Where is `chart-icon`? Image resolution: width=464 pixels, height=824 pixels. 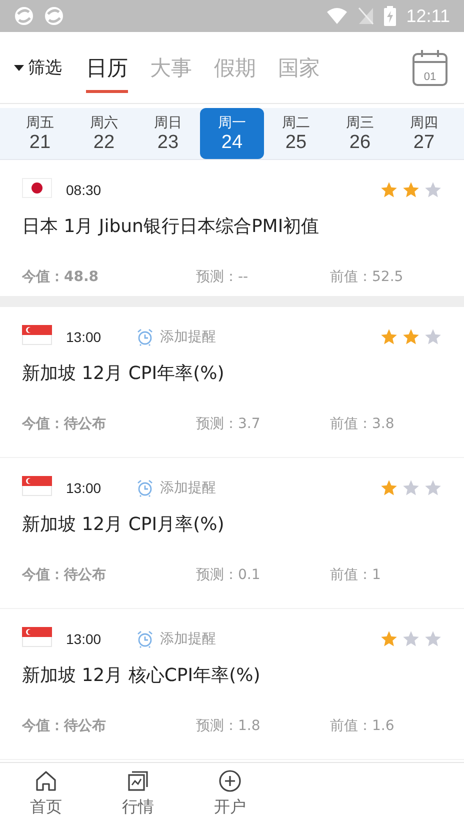 chart-icon is located at coordinates (138, 781).